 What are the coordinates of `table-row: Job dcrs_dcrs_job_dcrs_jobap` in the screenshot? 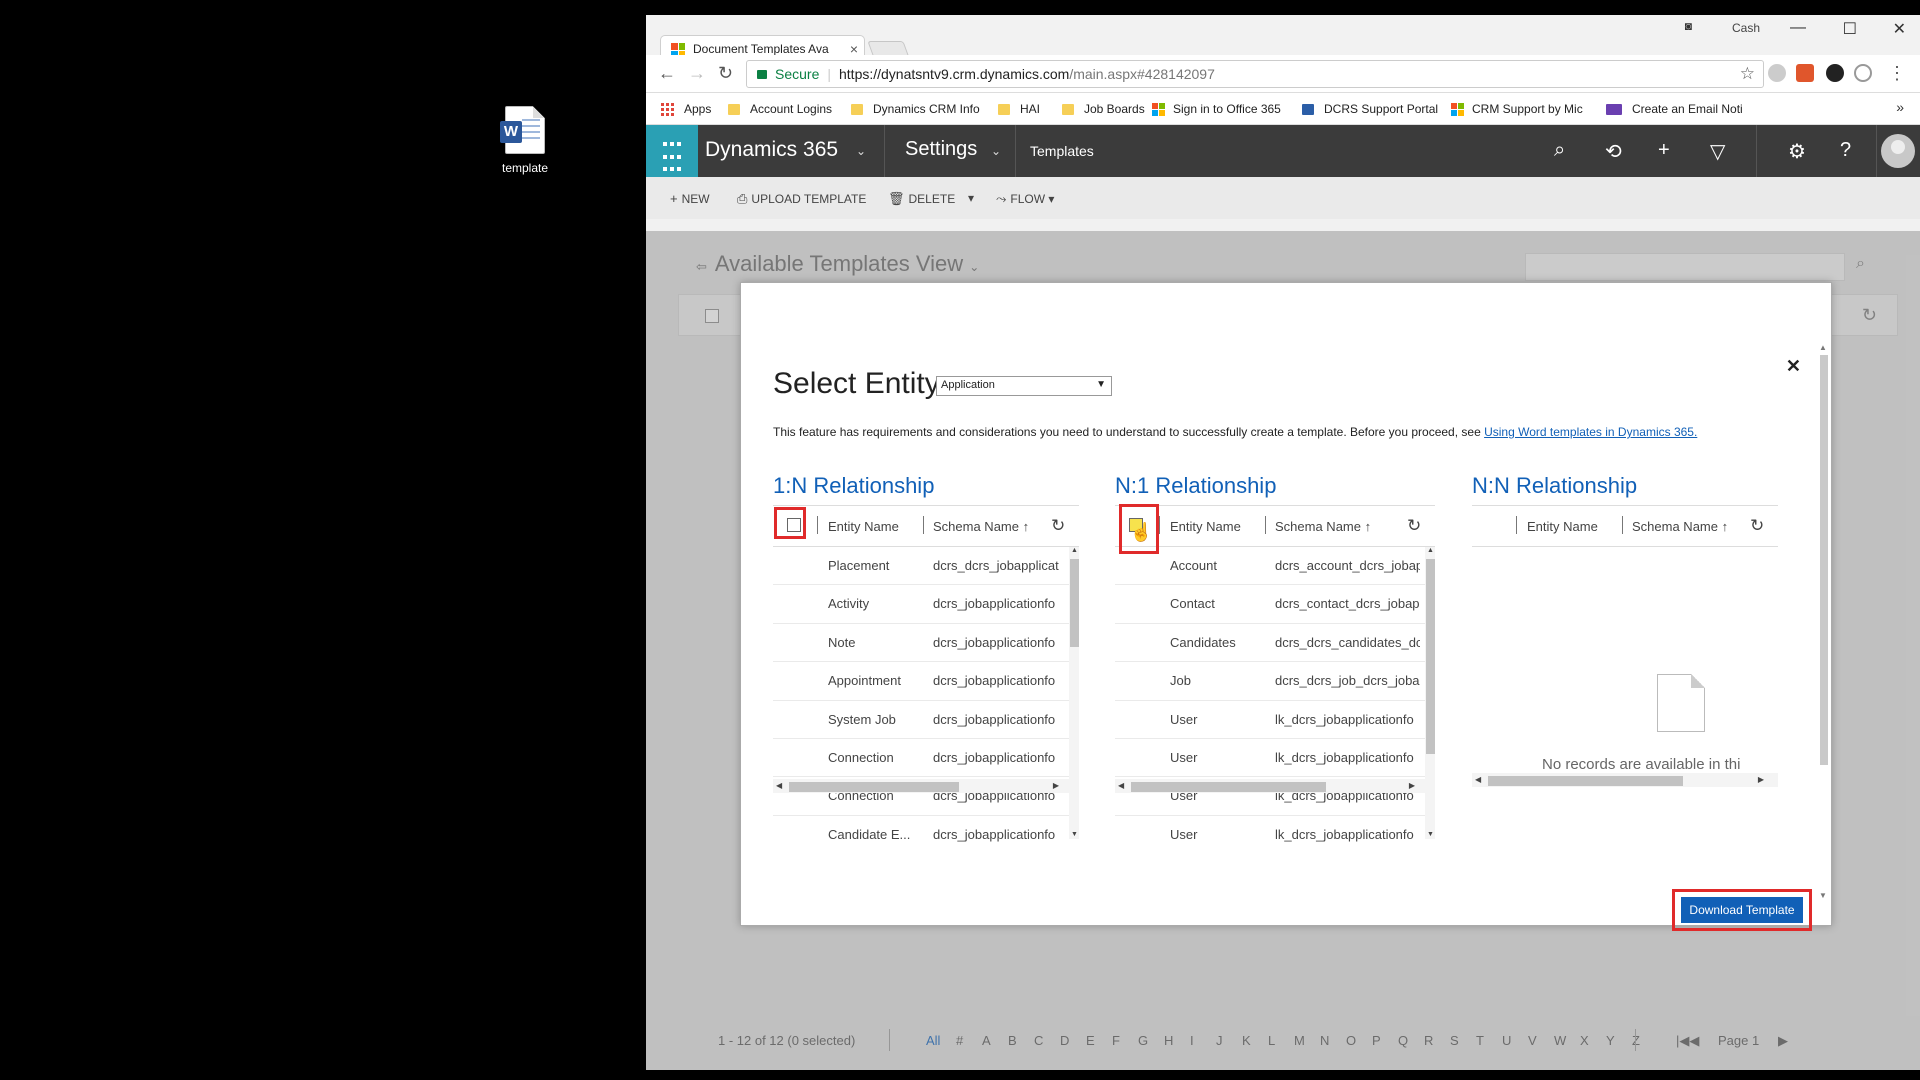 It's located at (1275, 681).